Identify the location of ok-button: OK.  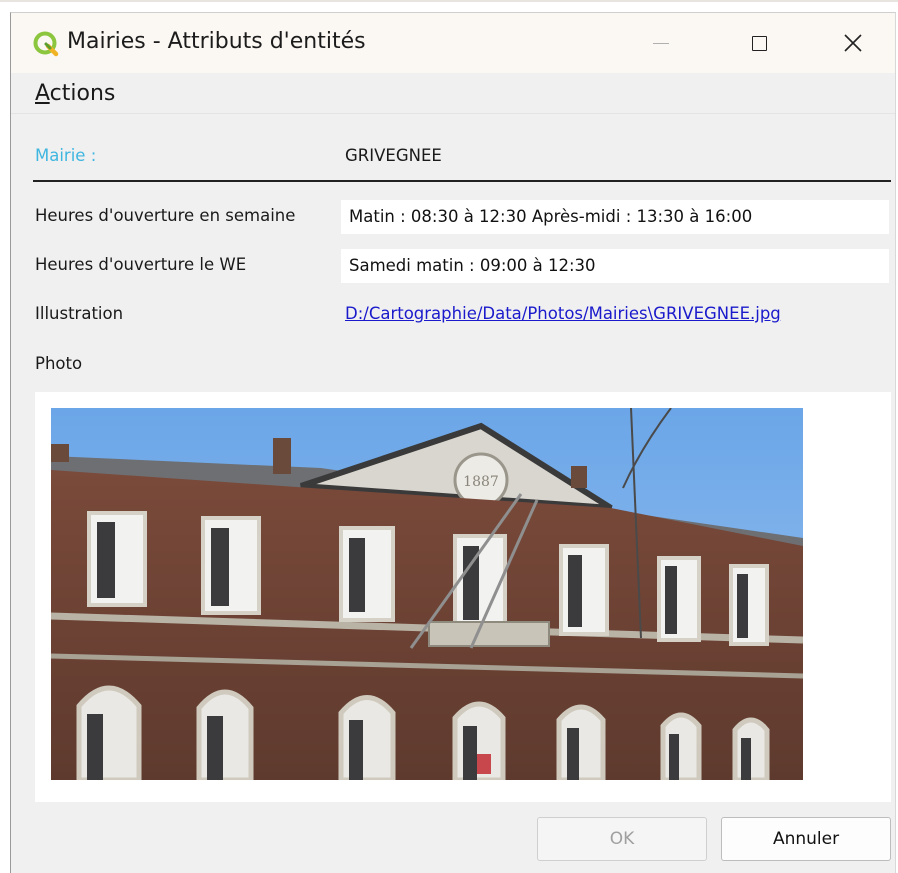
(622, 839).